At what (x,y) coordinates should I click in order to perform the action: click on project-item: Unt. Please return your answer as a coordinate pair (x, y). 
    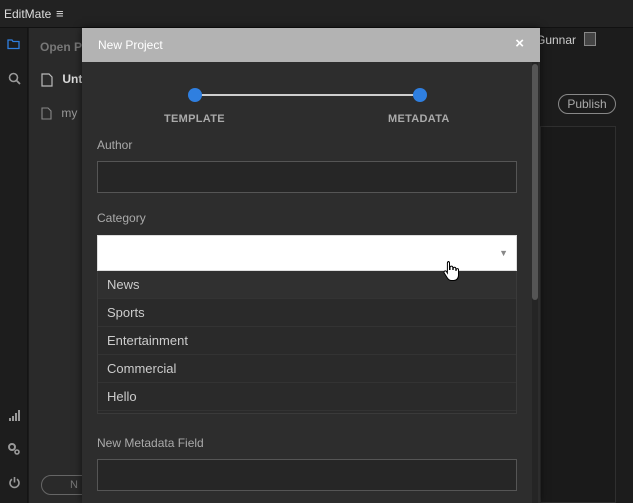
    Looking at the image, I should click on (61, 79).